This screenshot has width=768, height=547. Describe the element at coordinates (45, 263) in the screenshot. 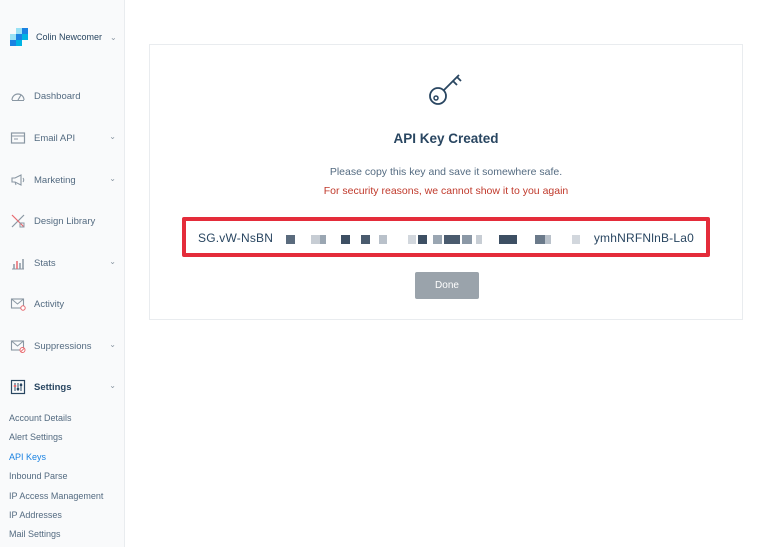

I see `sidebar-item-label: Stats` at that location.